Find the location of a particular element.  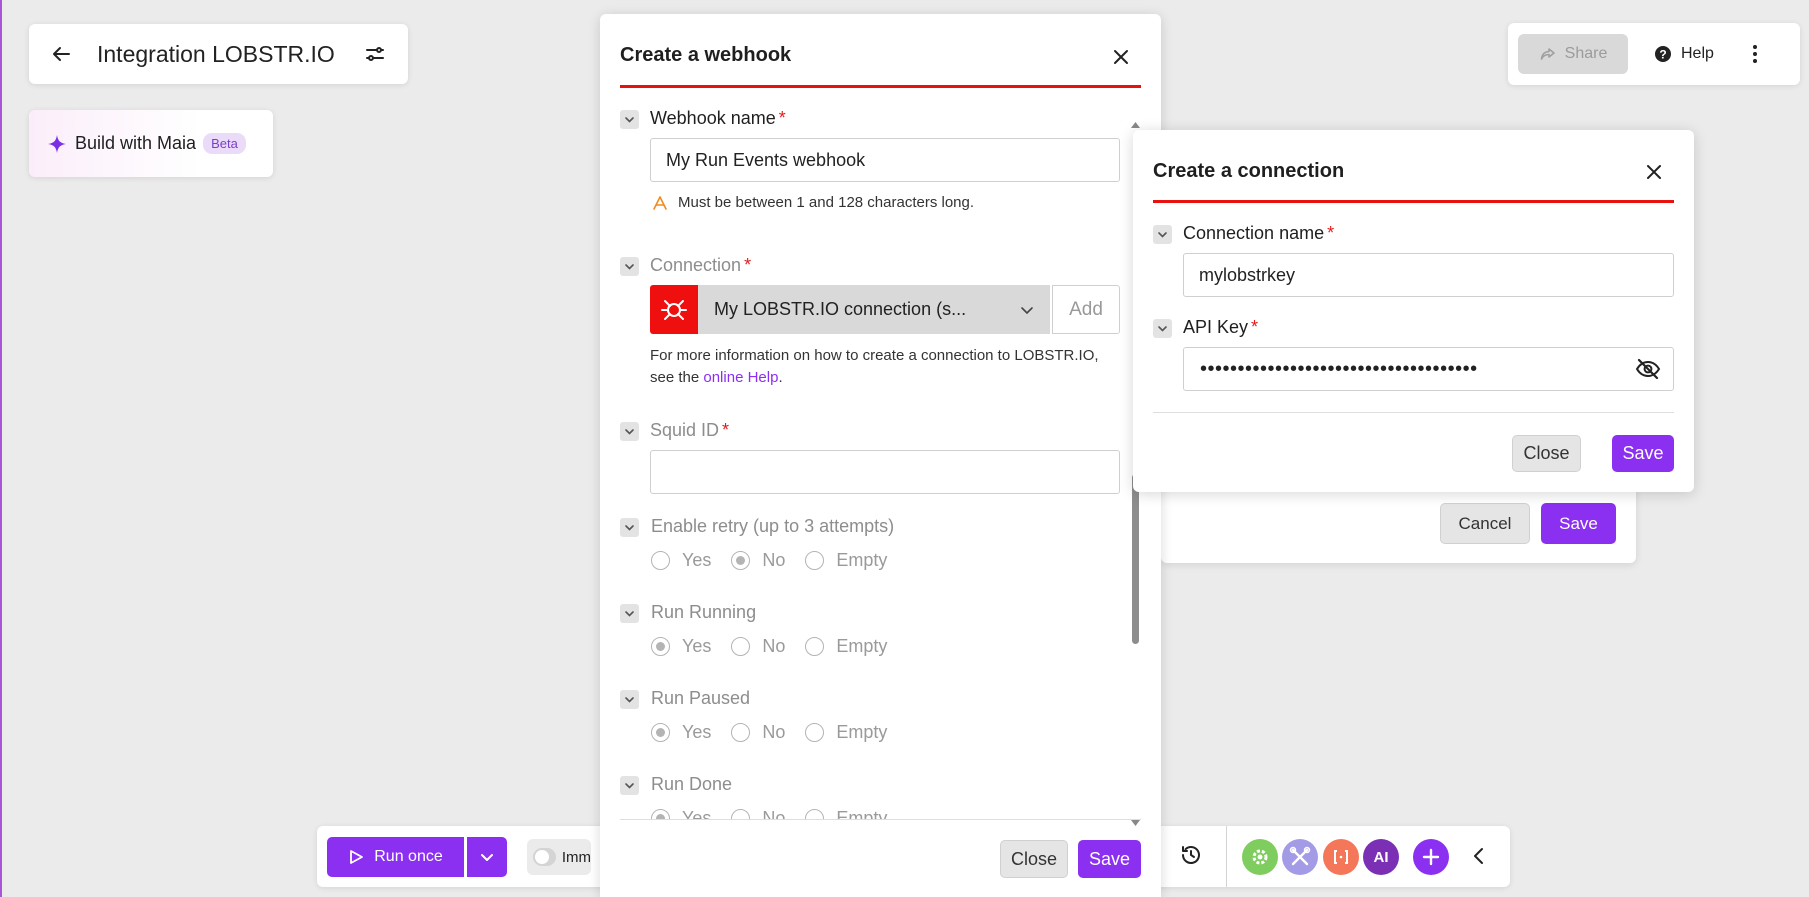

radio-group-label: Enable retry (up to 3 attempts) is located at coordinates (773, 526).